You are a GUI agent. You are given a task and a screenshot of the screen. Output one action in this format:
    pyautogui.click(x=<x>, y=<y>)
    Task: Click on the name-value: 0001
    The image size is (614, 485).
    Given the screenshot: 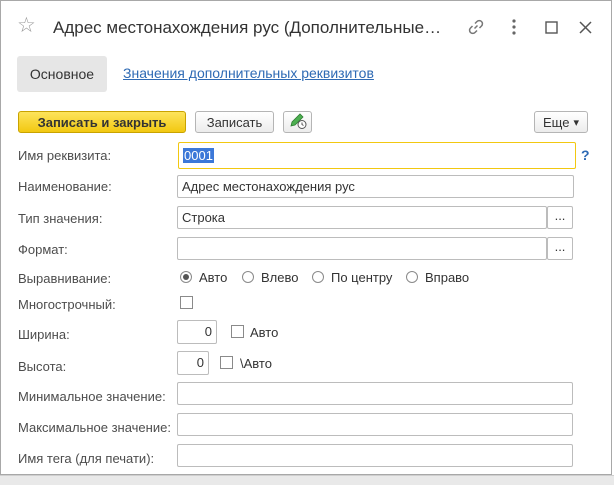 What is the action you would take?
    pyautogui.click(x=198, y=155)
    